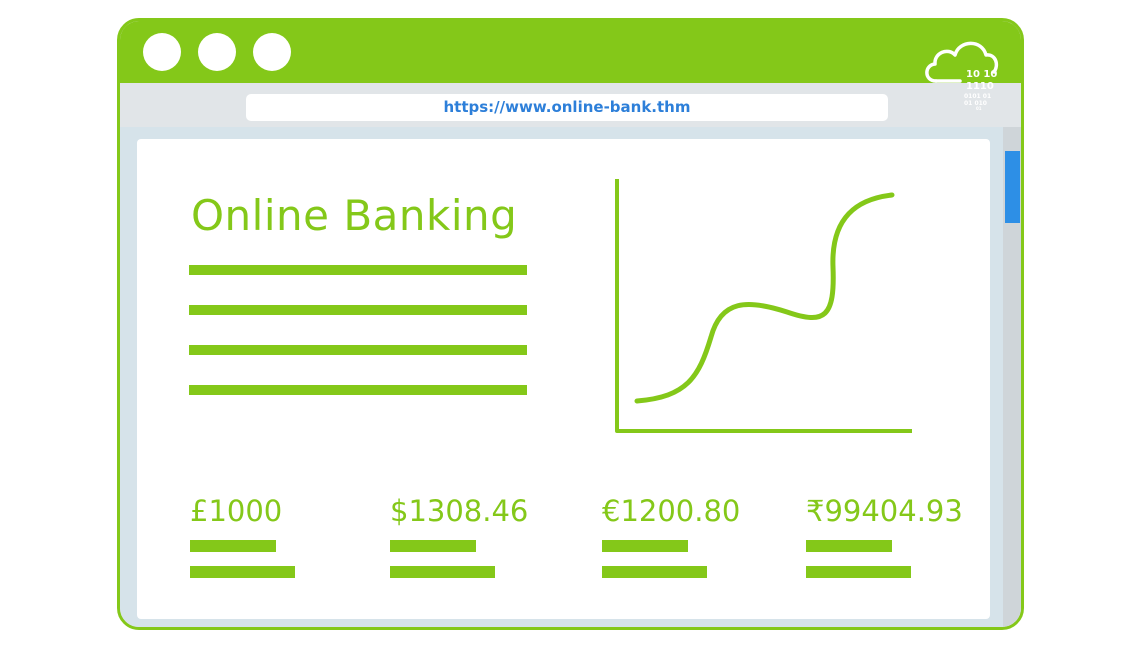 Image resolution: width=1140 pixels, height=647 pixels. I want to click on account-summary: $1308.46, so click(490, 536).